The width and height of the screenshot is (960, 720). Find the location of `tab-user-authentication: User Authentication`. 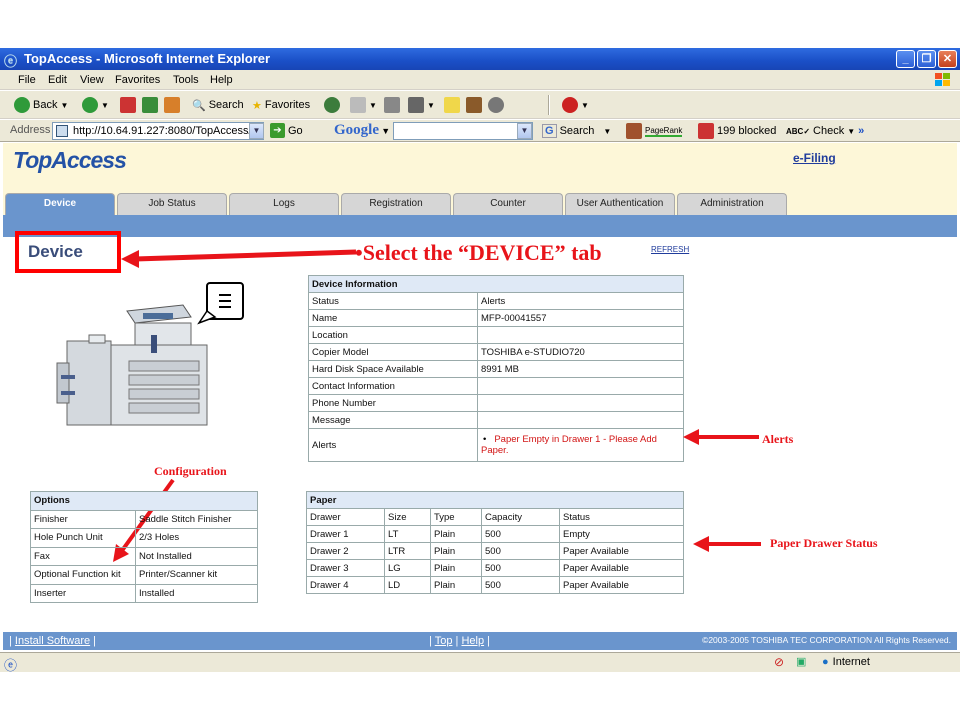

tab-user-authentication: User Authentication is located at coordinates (620, 204).